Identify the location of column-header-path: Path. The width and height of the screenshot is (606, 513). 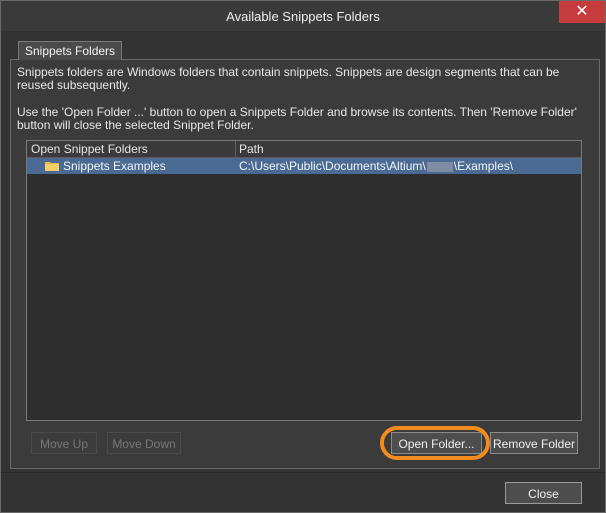
(251, 149).